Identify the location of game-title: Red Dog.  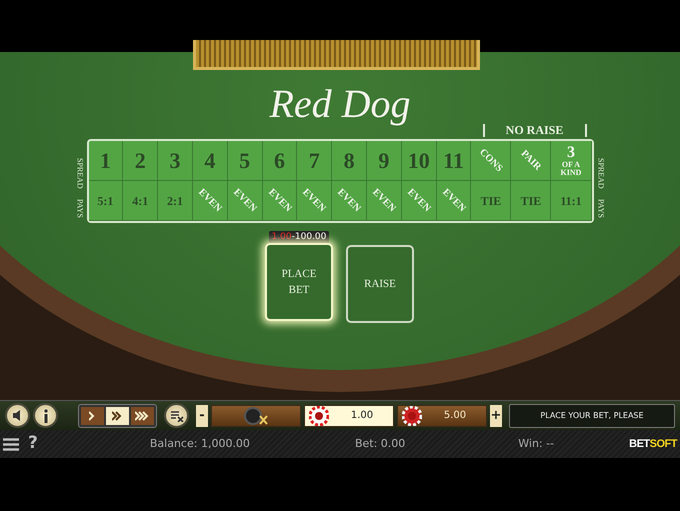
(340, 104).